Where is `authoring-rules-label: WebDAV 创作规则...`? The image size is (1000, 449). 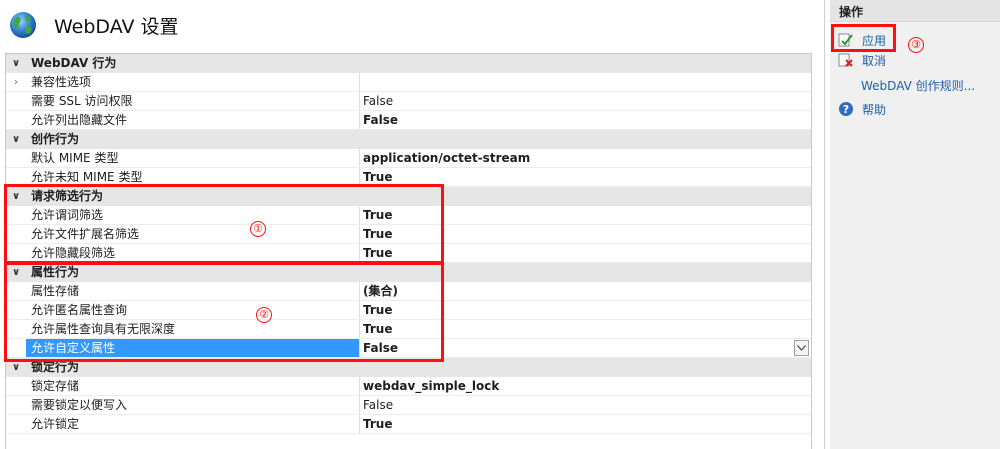 authoring-rules-label: WebDAV 创作规则... is located at coordinates (918, 85).